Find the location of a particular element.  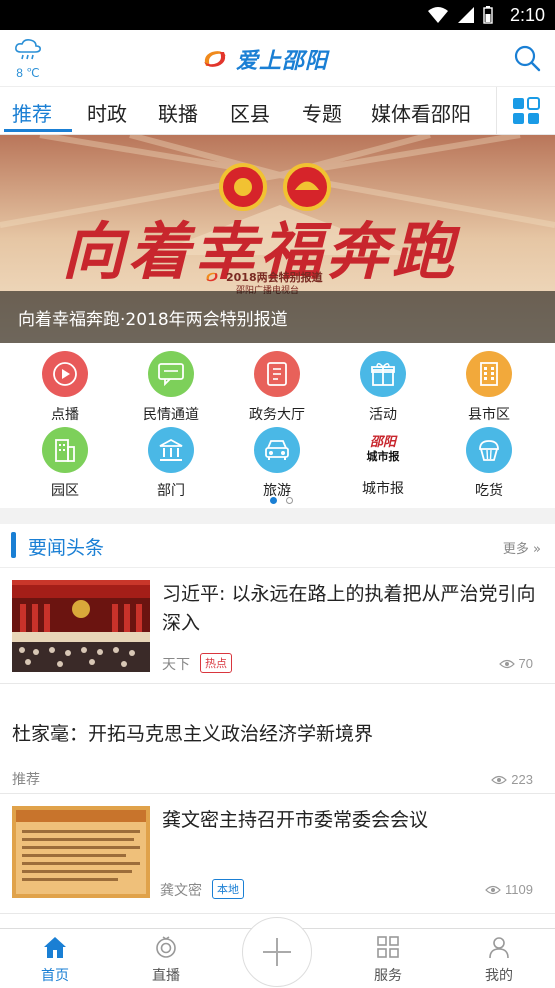

plus-icon is located at coordinates (277, 952).